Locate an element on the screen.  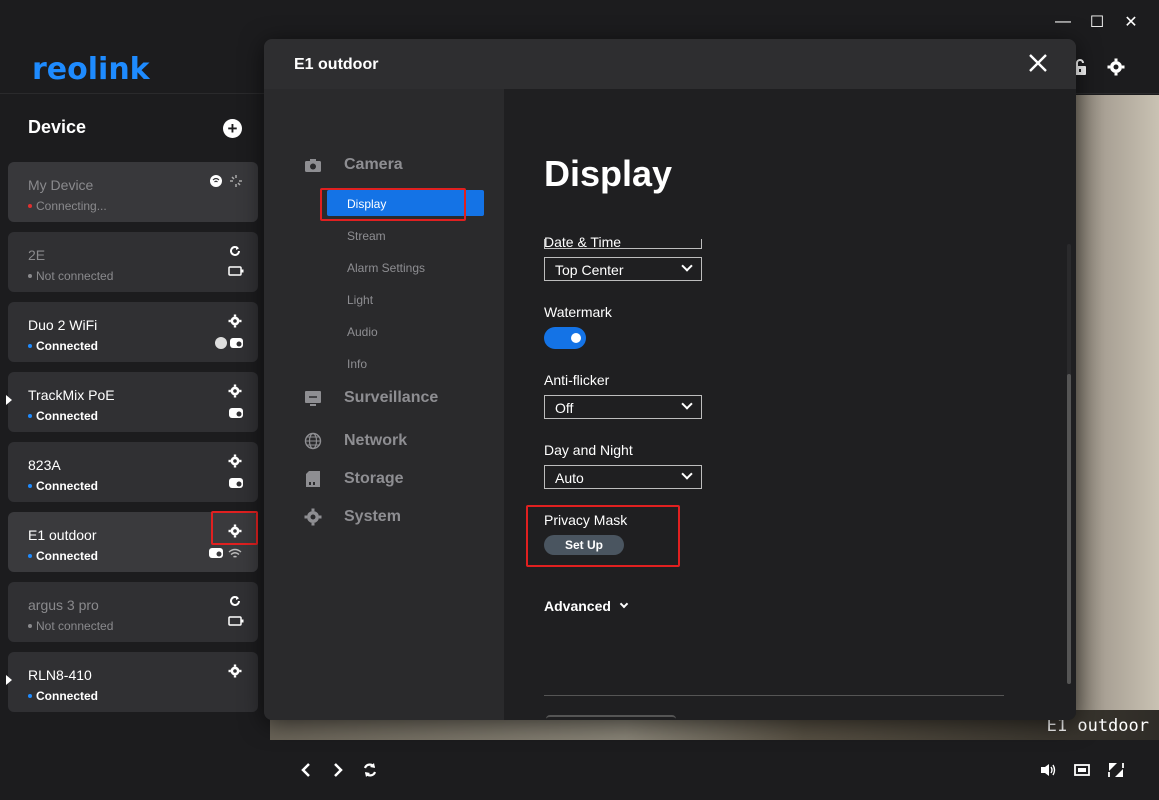
nav-item-light: Light is located at coordinates (360, 300).